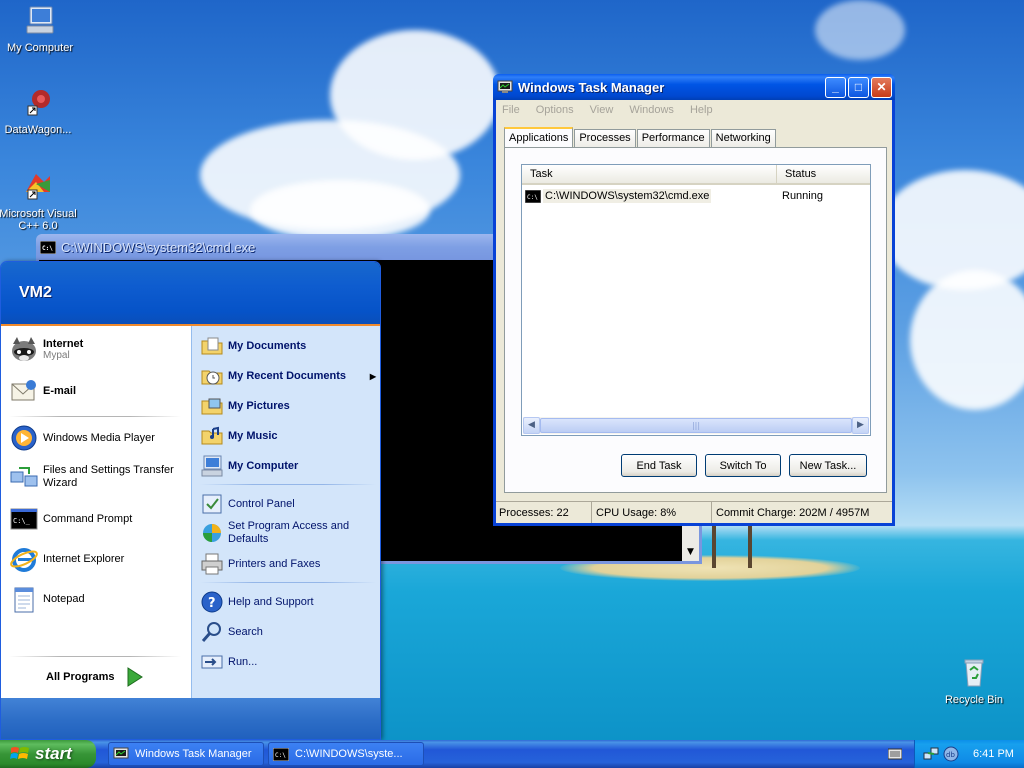  Describe the element at coordinates (47, 599) in the screenshot. I see `start-item-notepad: Notepad` at that location.